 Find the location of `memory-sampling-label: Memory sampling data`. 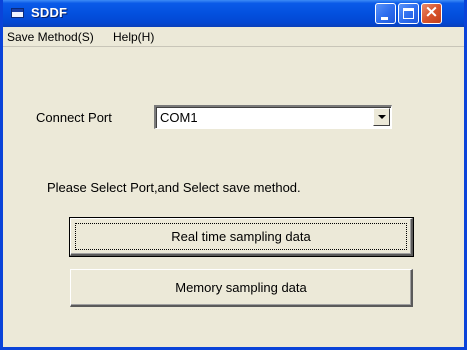

memory-sampling-label: Memory sampling data is located at coordinates (241, 287).